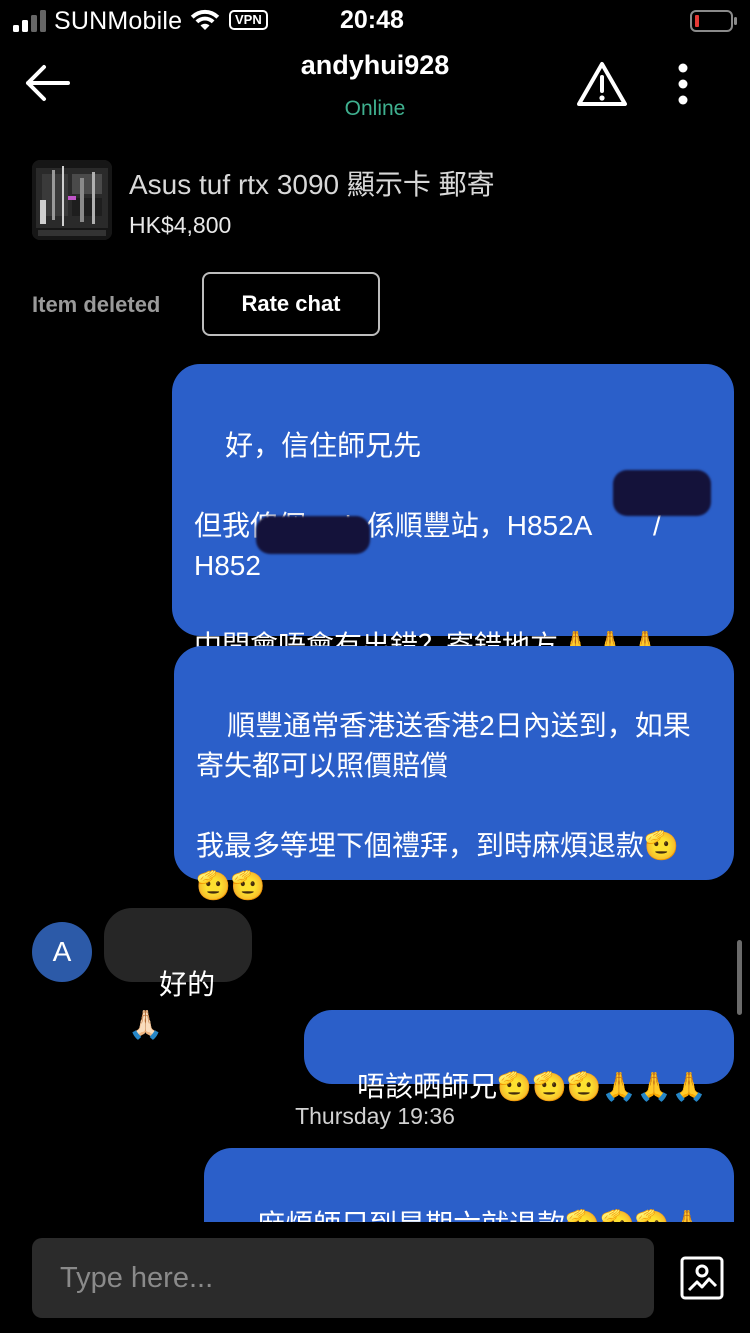 The image size is (750, 1333). I want to click on clock: 20:48, so click(372, 20).